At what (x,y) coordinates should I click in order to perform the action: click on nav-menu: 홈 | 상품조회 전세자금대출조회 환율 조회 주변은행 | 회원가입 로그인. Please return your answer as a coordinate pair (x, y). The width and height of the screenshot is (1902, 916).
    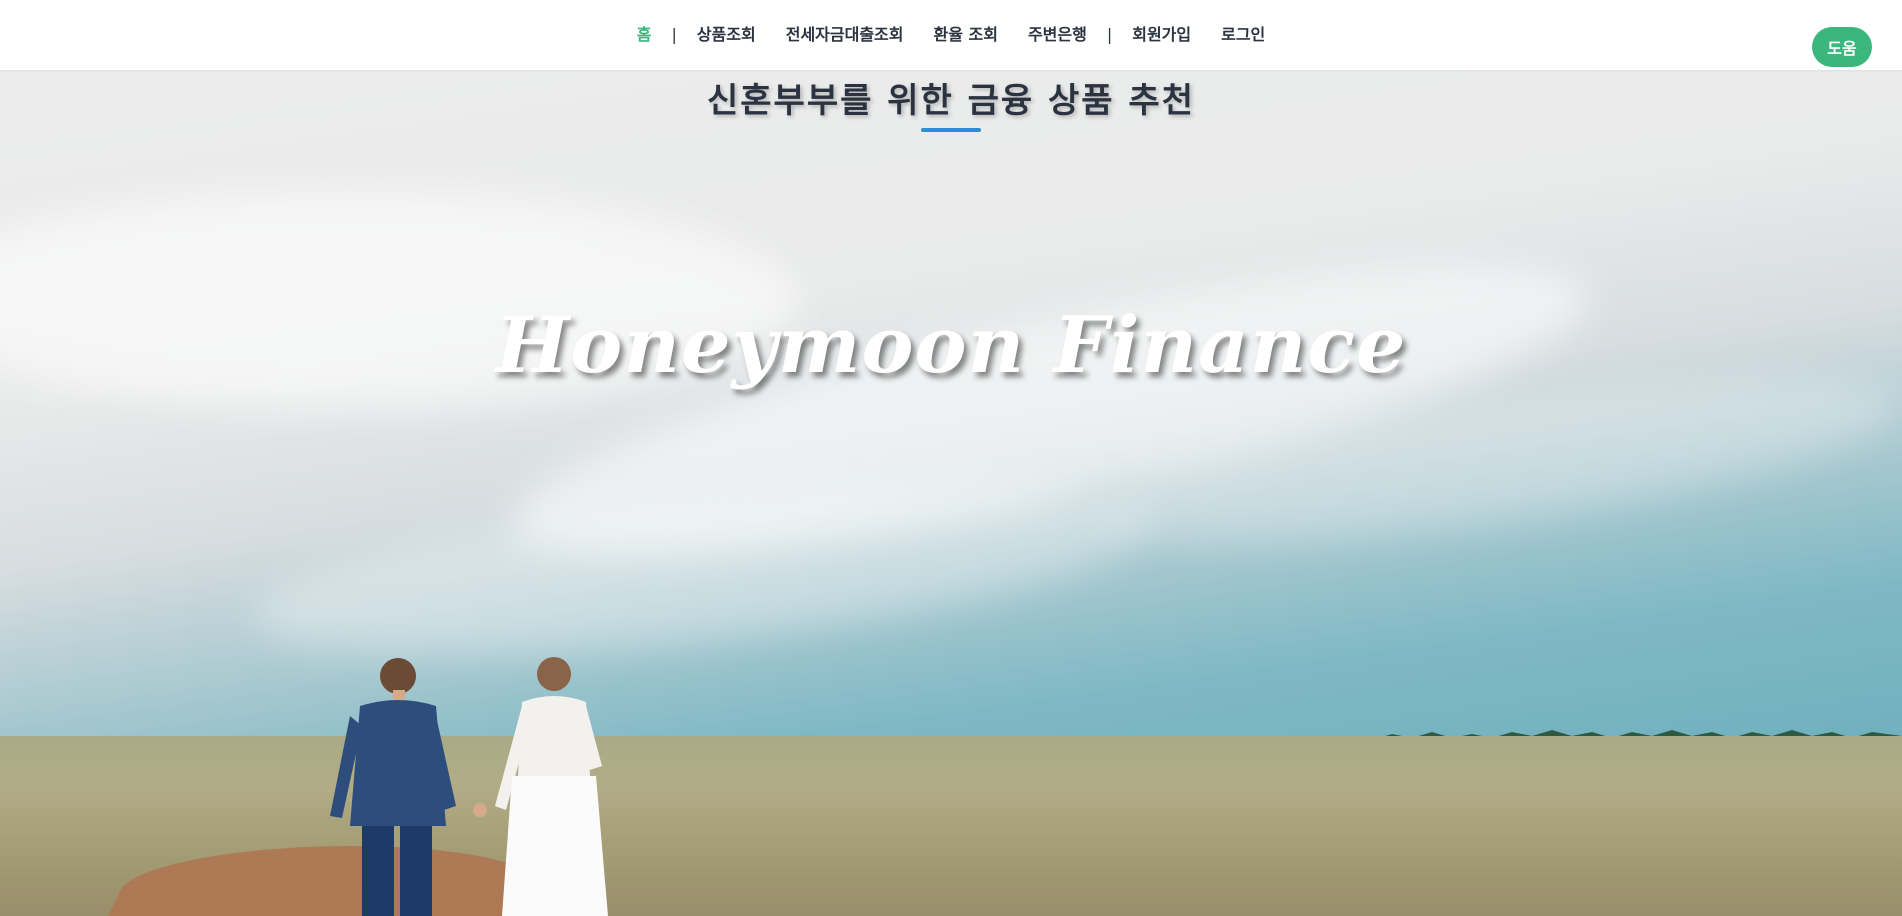
    Looking at the image, I should click on (951, 35).